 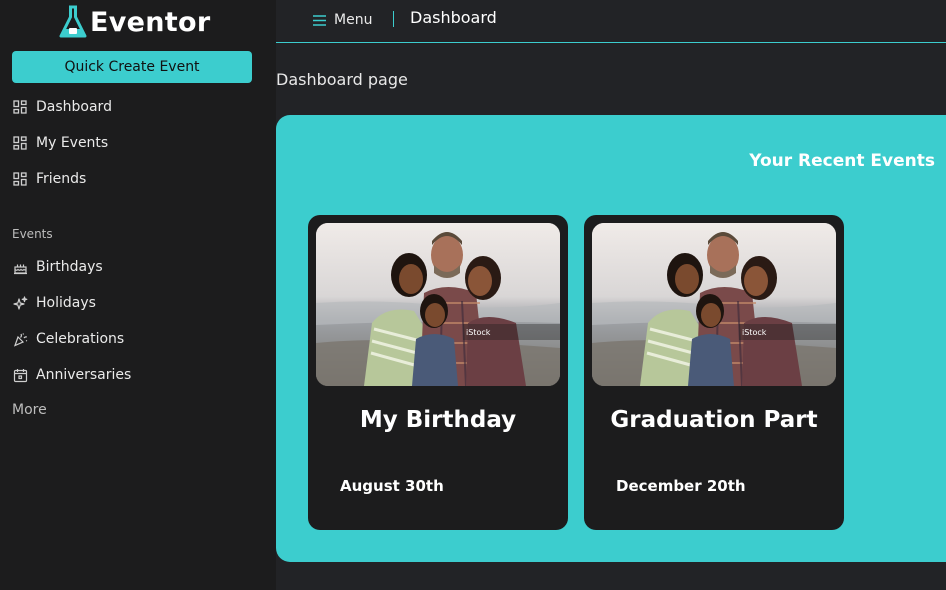 What do you see at coordinates (353, 20) in the screenshot?
I see `menu-label: Menu` at bounding box center [353, 20].